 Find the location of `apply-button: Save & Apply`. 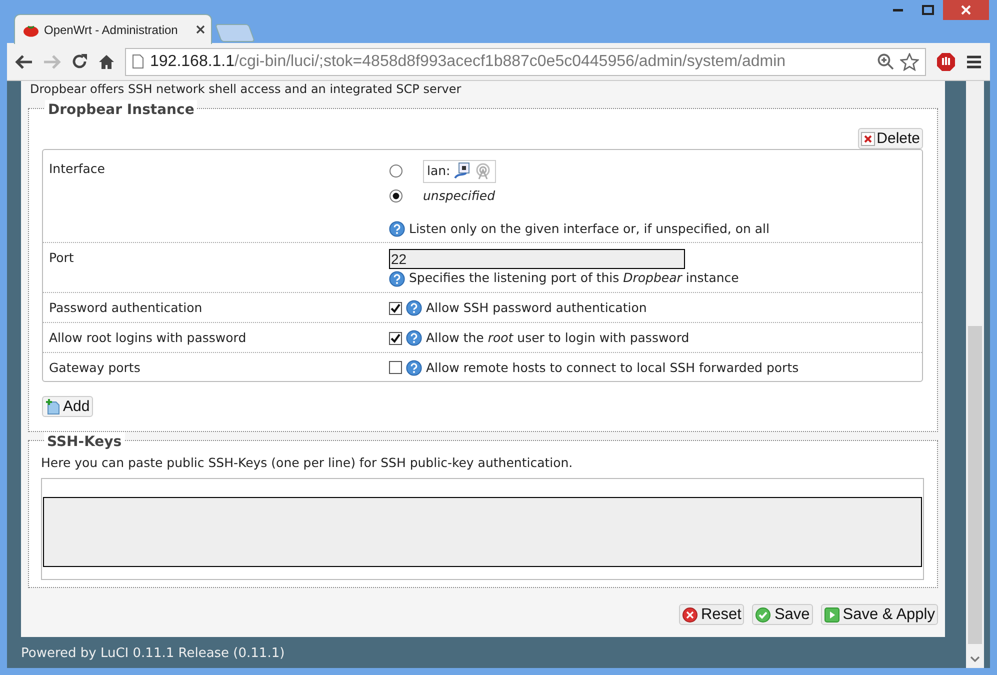

apply-button: Save & Apply is located at coordinates (879, 615).